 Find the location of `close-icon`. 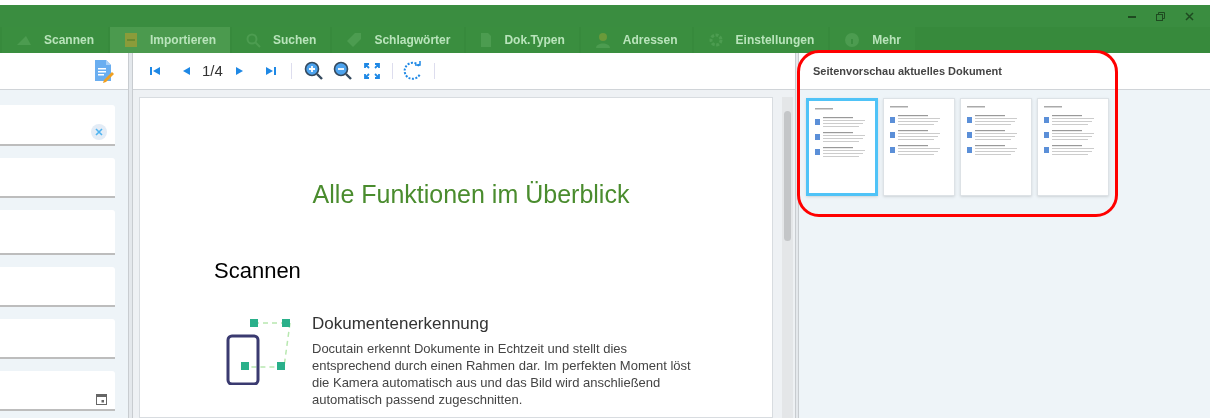

close-icon is located at coordinates (1189, 16).